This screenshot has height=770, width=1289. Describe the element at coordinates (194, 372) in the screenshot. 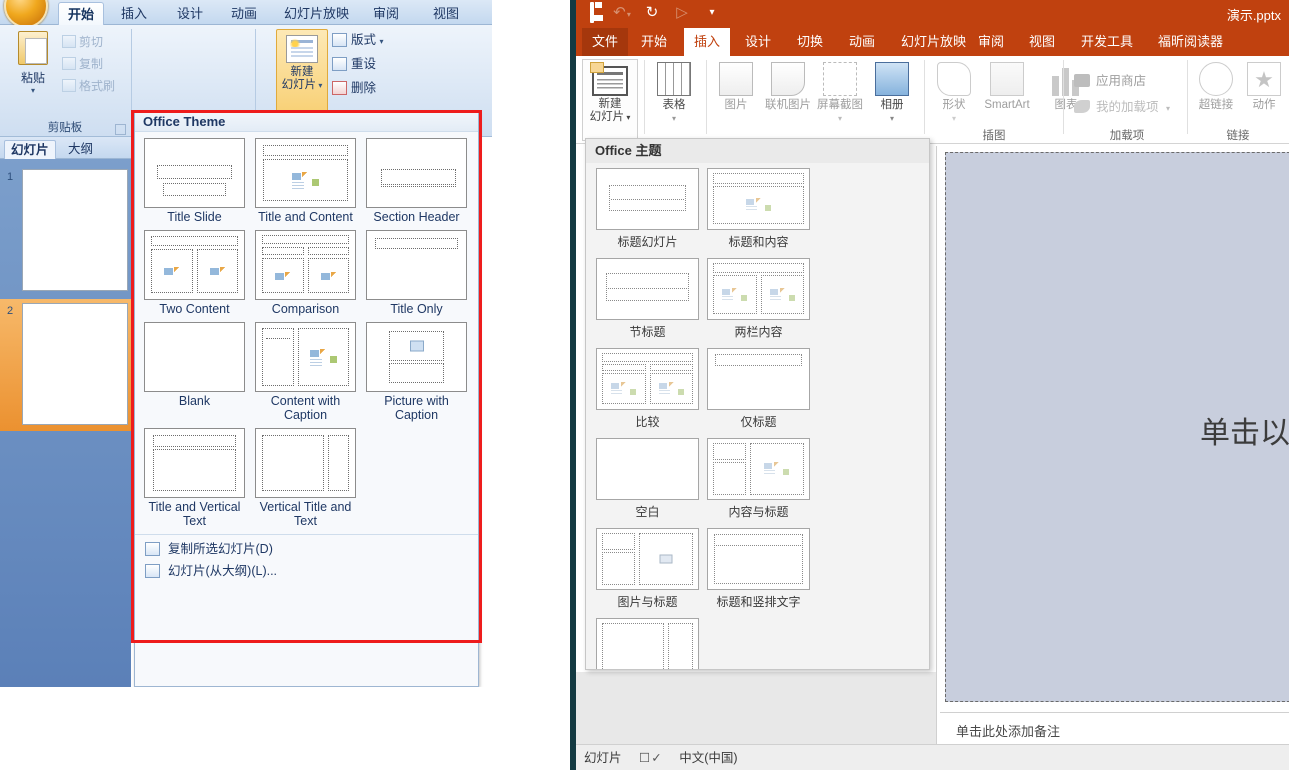

I see `layout-item-blank: Blank` at that location.